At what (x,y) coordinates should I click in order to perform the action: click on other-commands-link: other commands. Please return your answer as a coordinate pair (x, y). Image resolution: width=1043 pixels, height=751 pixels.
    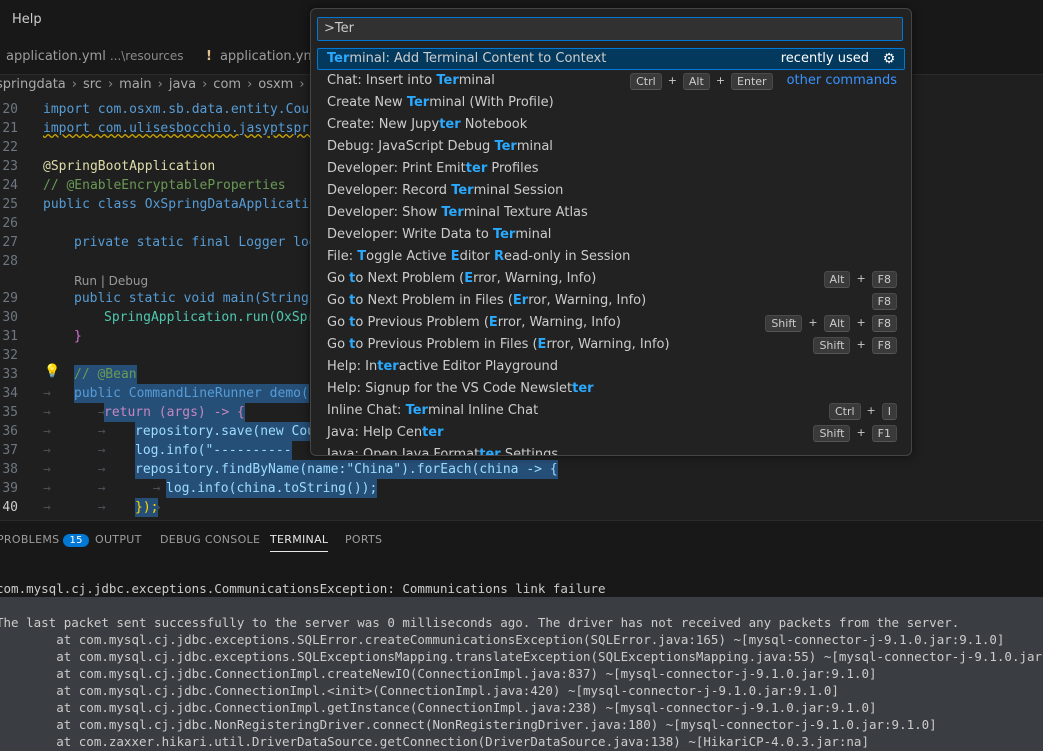
    Looking at the image, I should click on (842, 81).